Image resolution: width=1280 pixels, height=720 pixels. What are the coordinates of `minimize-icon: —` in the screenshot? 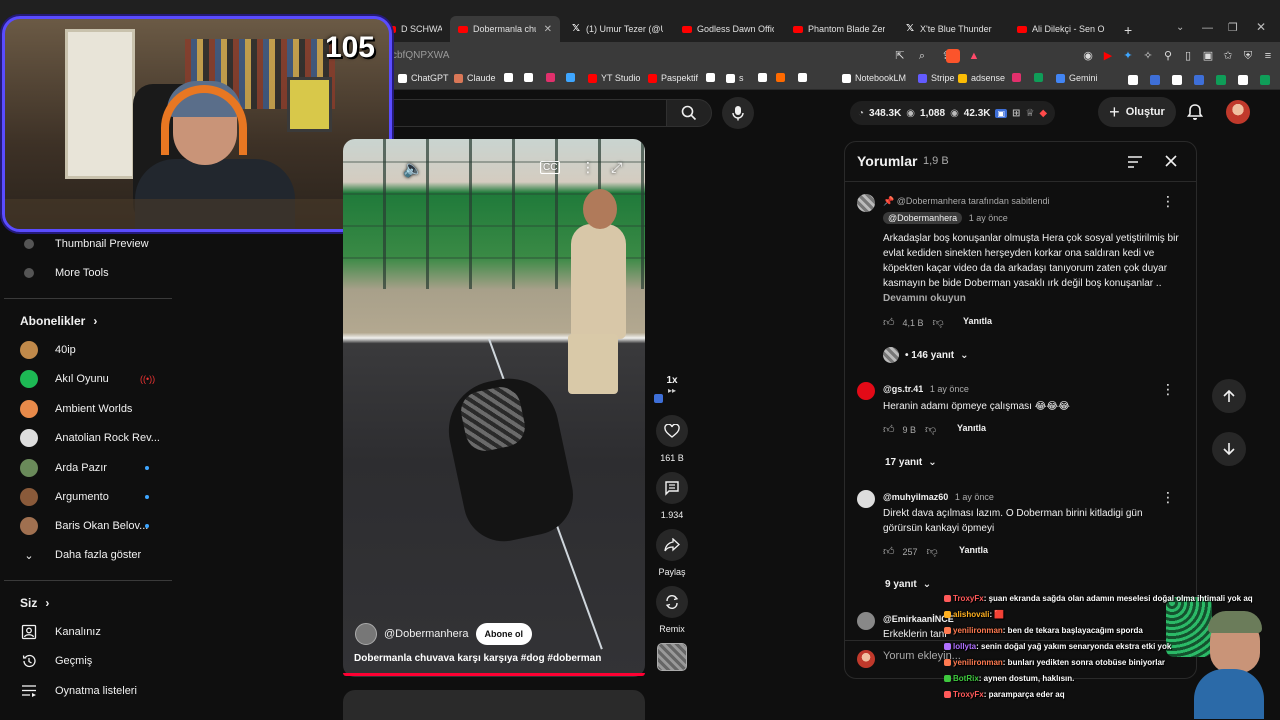 It's located at (1207, 28).